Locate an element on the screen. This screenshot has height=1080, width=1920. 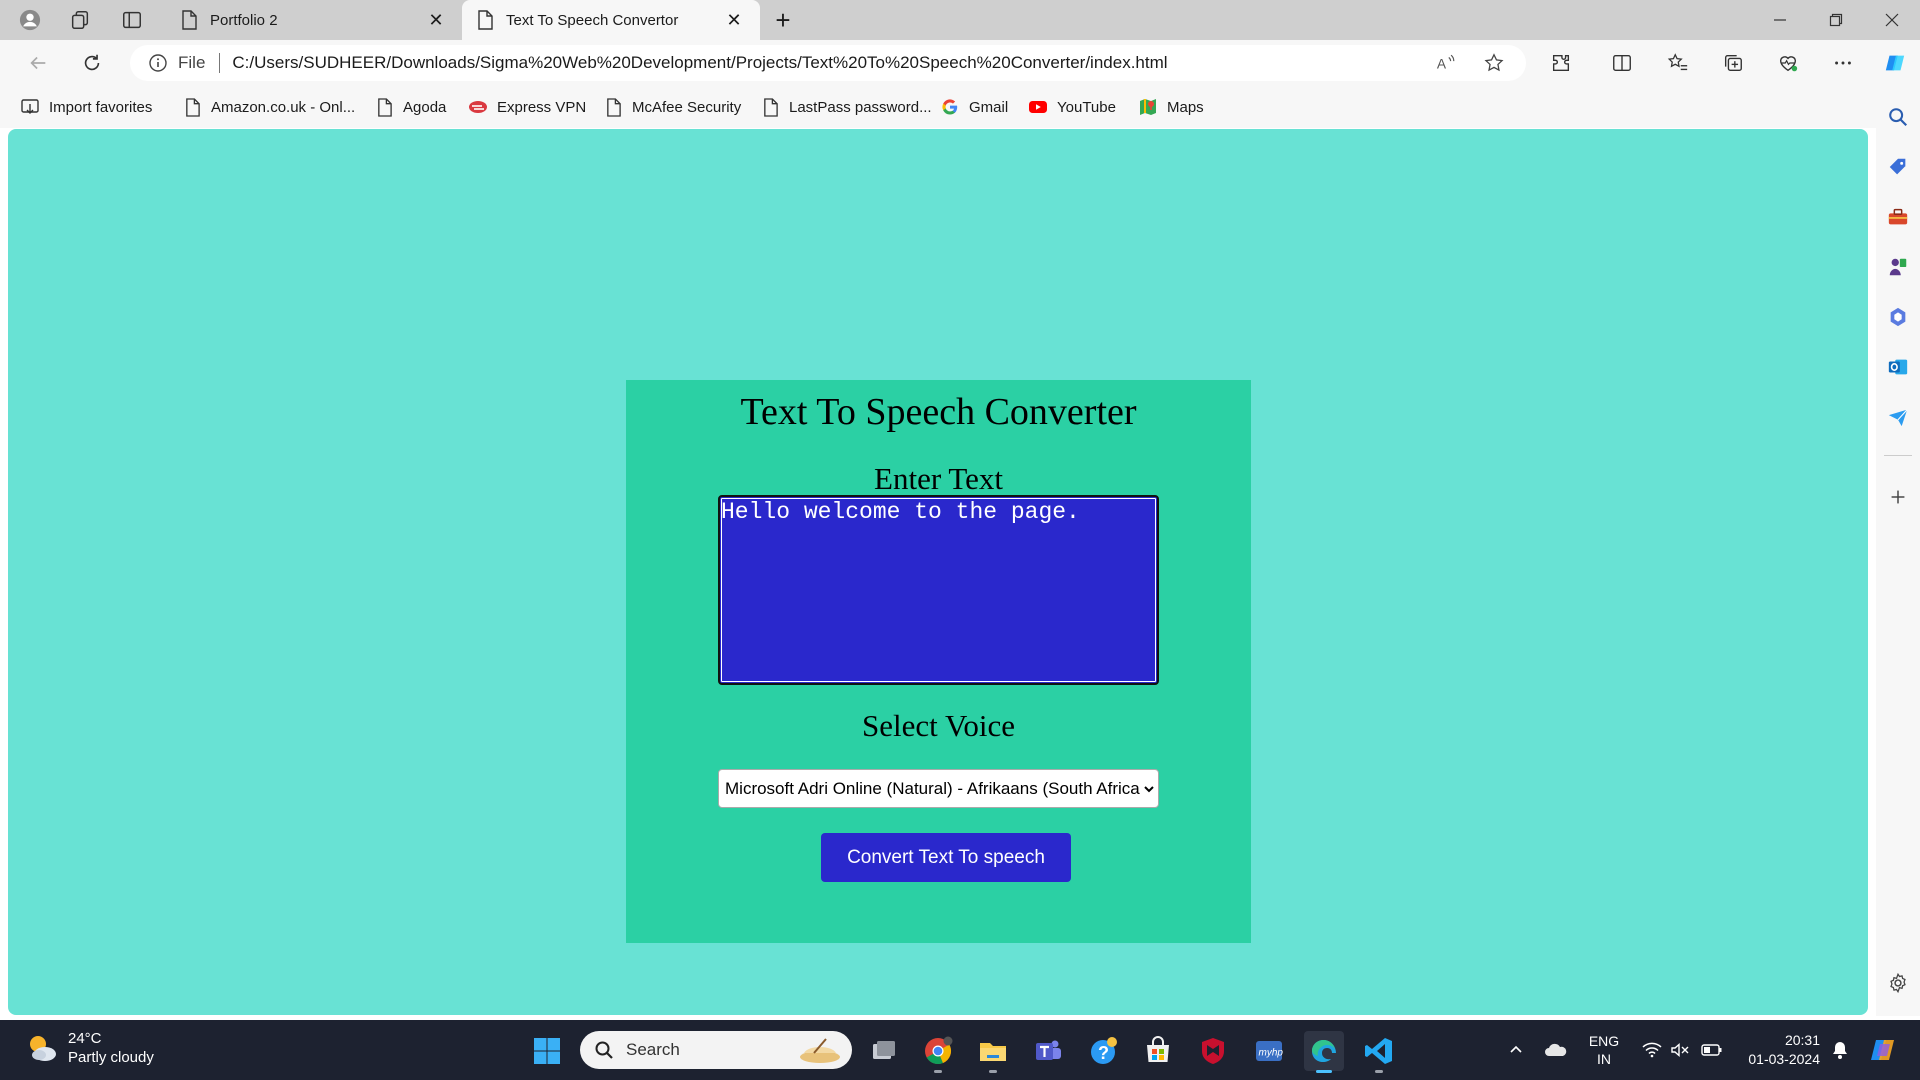
battery-status is located at coordinates (1712, 1050).